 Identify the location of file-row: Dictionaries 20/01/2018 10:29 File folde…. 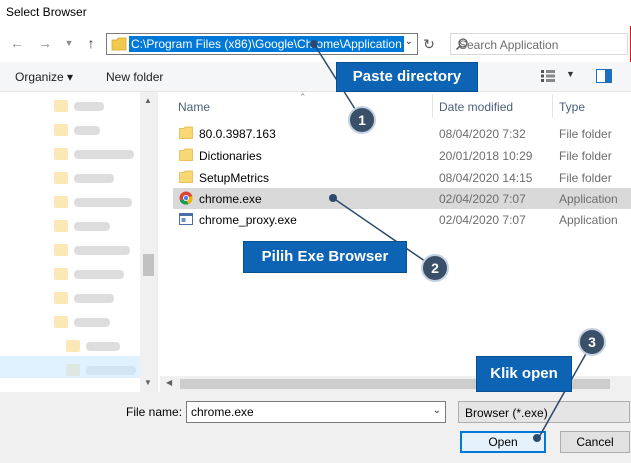
(402, 155).